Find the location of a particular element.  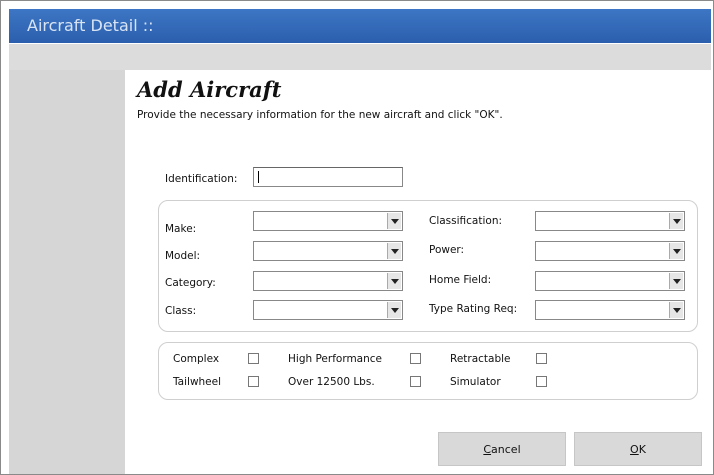

home-field-select is located at coordinates (610, 281).